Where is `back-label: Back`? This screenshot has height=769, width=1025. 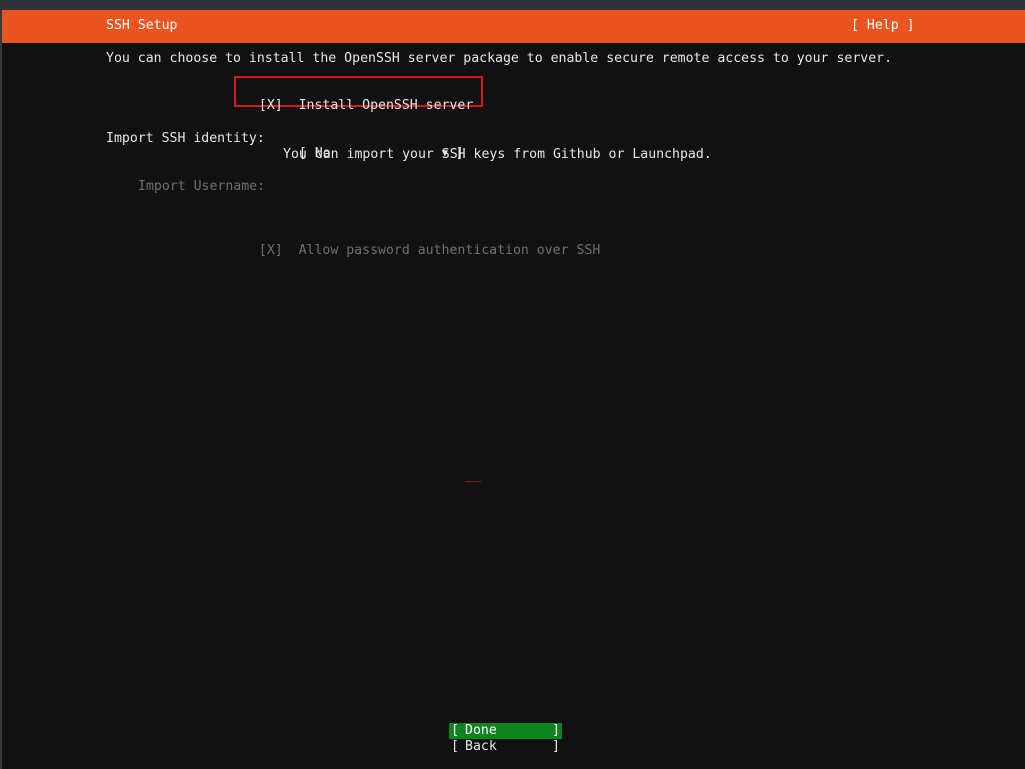
back-label: Back is located at coordinates (481, 746).